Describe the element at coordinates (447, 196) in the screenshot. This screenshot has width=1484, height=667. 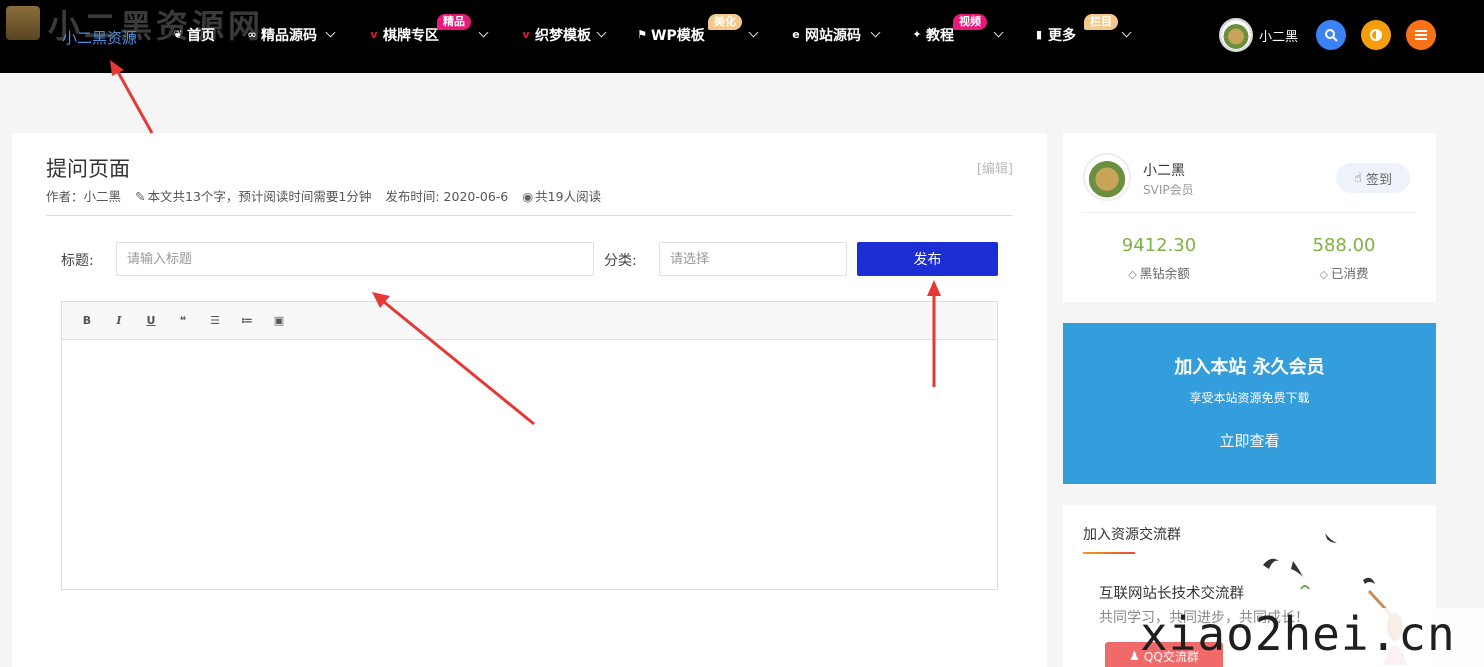
I see `publish-time: 发布时间: 2020-06-6` at that location.